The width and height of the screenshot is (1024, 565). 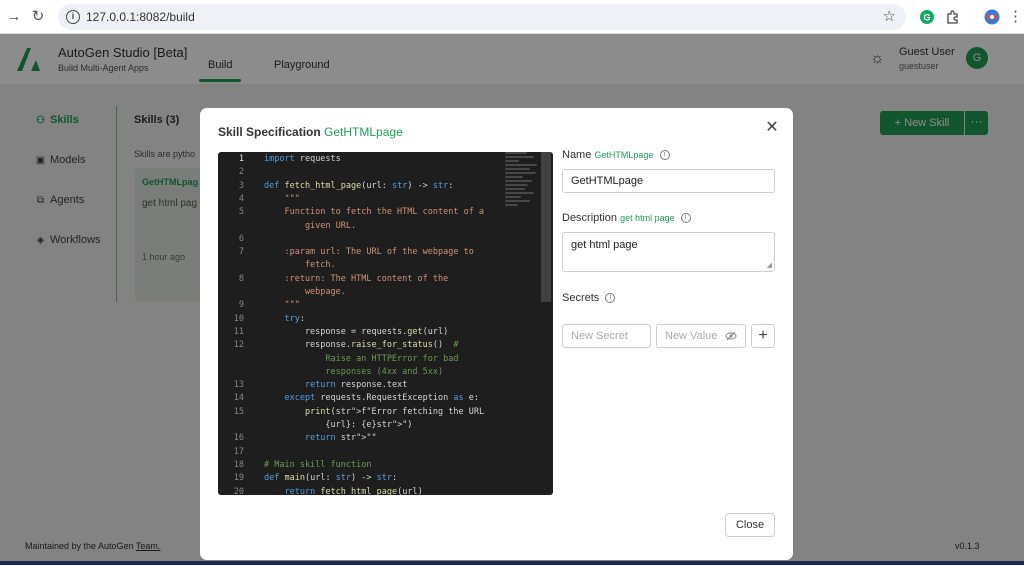 What do you see at coordinates (38, 17) in the screenshot?
I see `reload-icon: ↻` at bounding box center [38, 17].